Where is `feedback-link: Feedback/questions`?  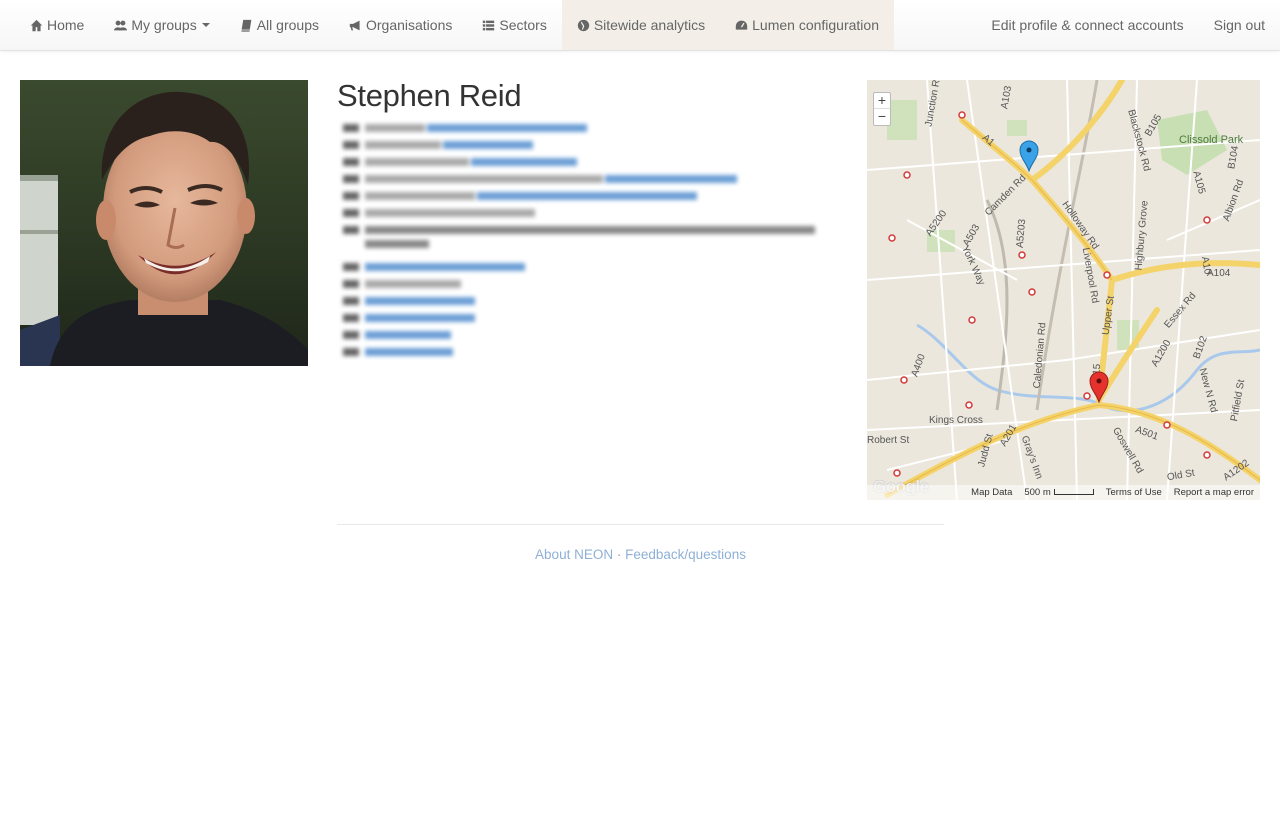
feedback-link: Feedback/questions is located at coordinates (685, 554).